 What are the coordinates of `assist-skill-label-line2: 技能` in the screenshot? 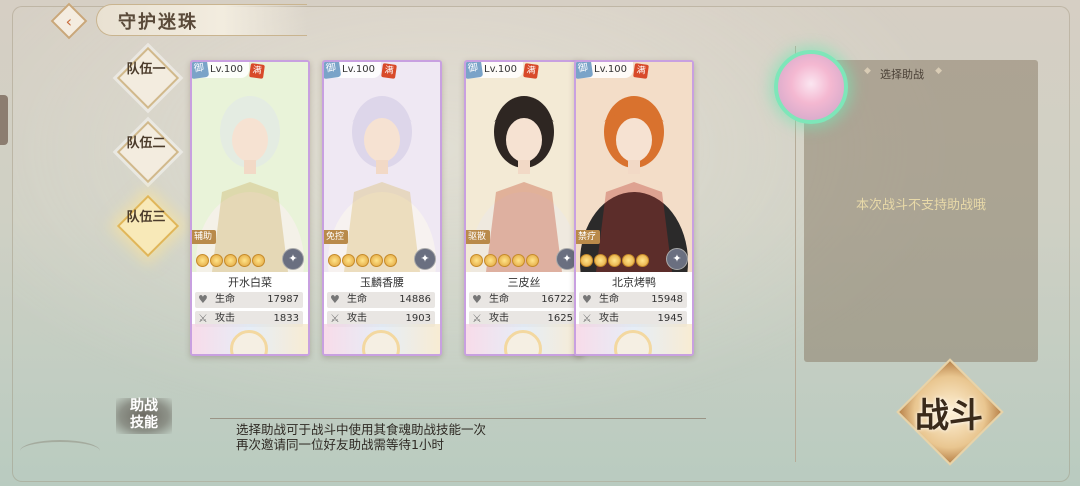 It's located at (144, 423).